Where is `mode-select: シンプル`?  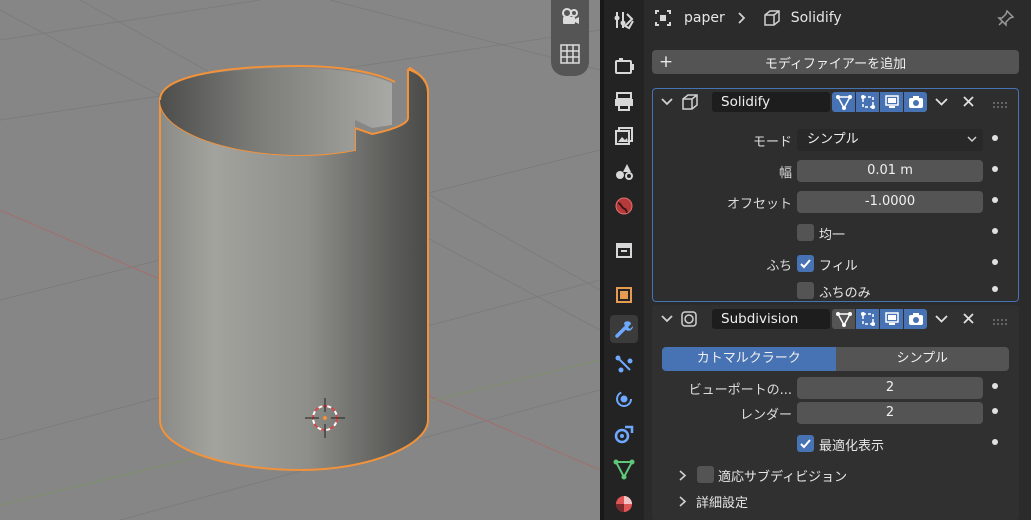 mode-select: シンプル is located at coordinates (890, 140).